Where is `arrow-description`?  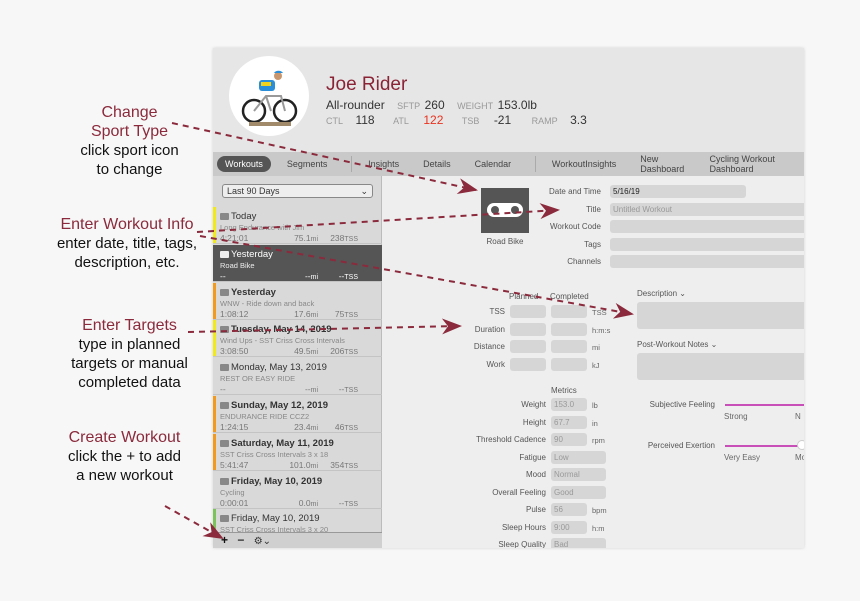 arrow-description is located at coordinates (416, 277).